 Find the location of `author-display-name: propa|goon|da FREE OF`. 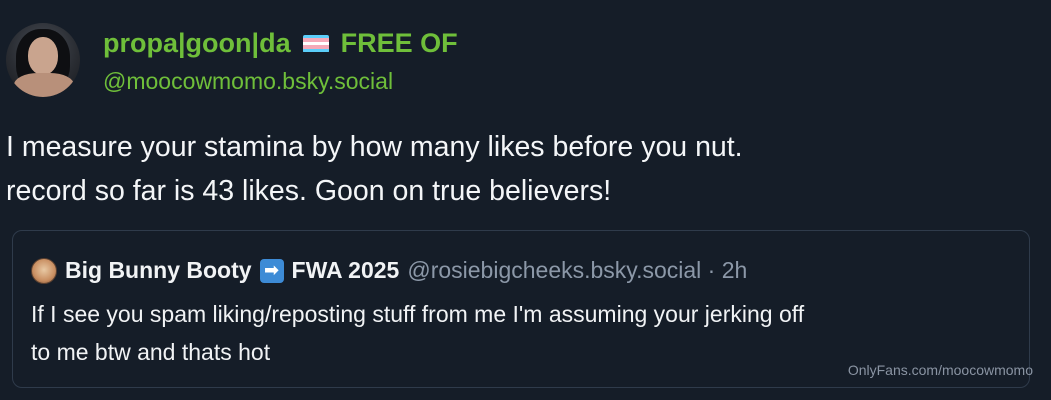

author-display-name: propa|goon|da FREE OF is located at coordinates (280, 43).